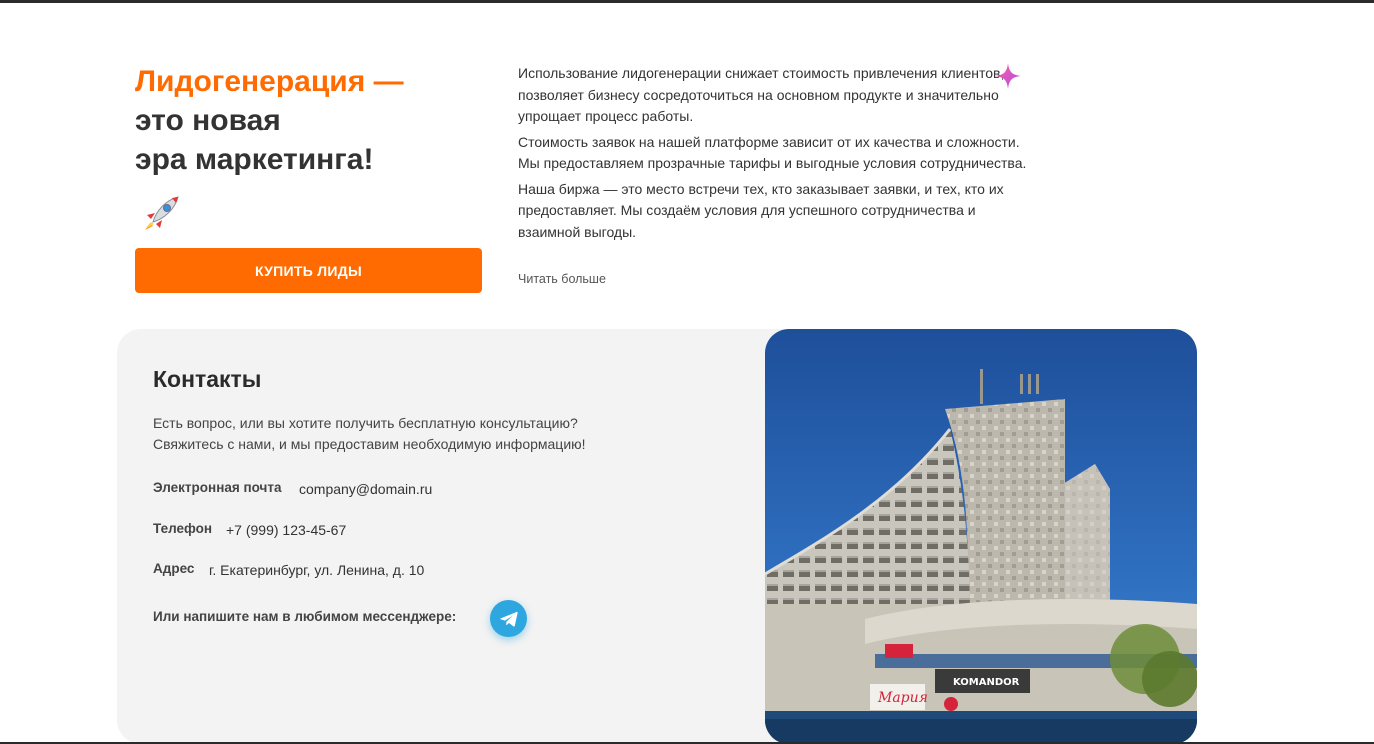  Describe the element at coordinates (162, 213) in the screenshot. I see `rocket-icon` at that location.